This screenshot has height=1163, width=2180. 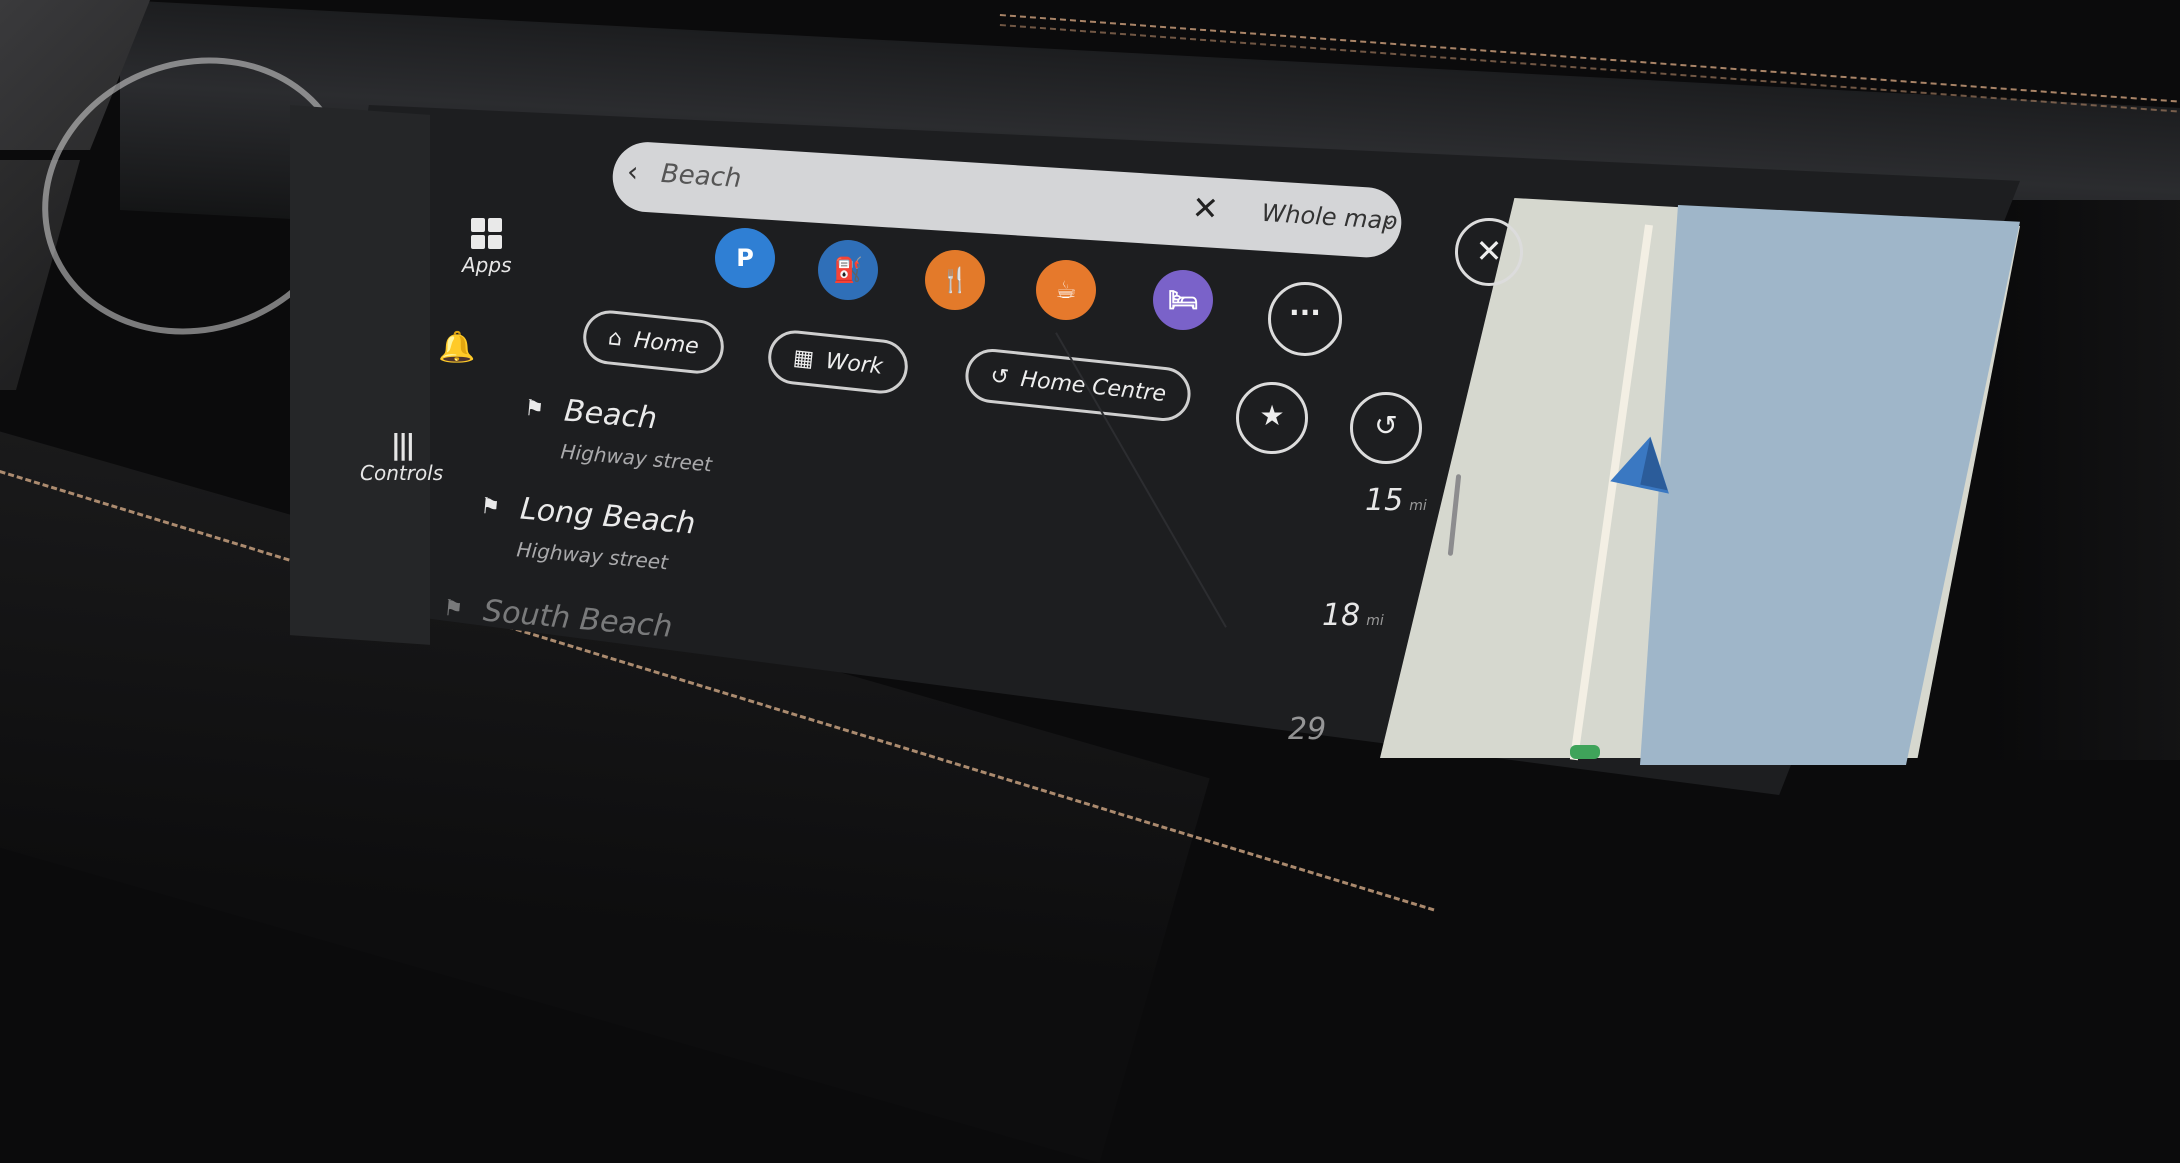 I want to click on bell-icon: 🔔, so click(x=457, y=347).